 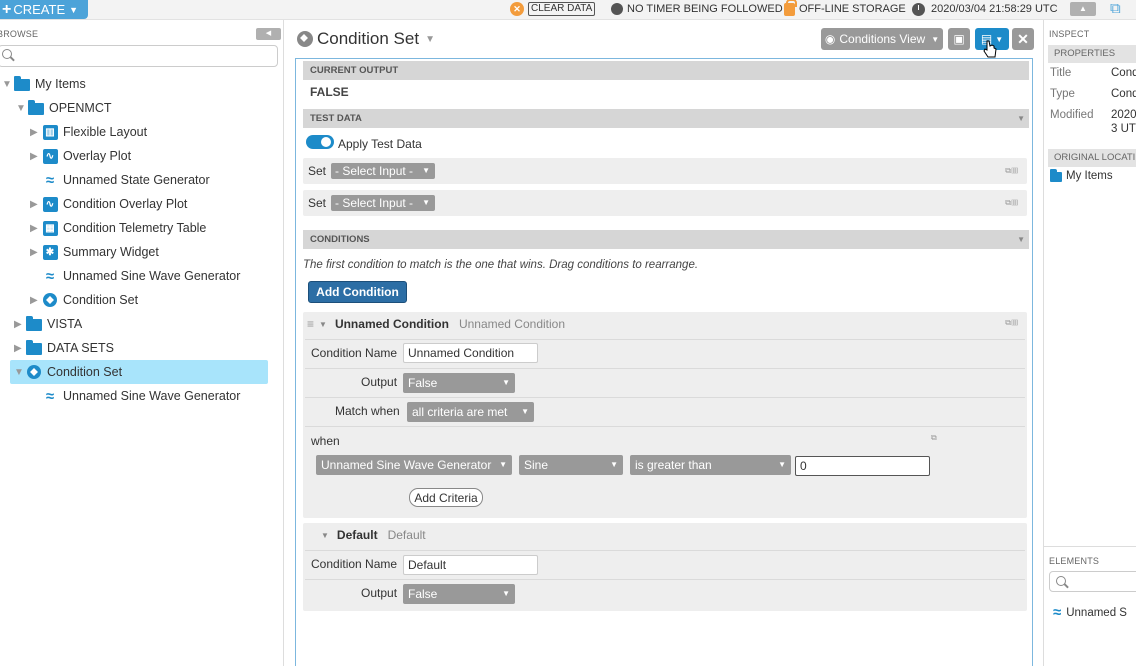 I want to click on snapshot-button: ▣, so click(x=959, y=39).